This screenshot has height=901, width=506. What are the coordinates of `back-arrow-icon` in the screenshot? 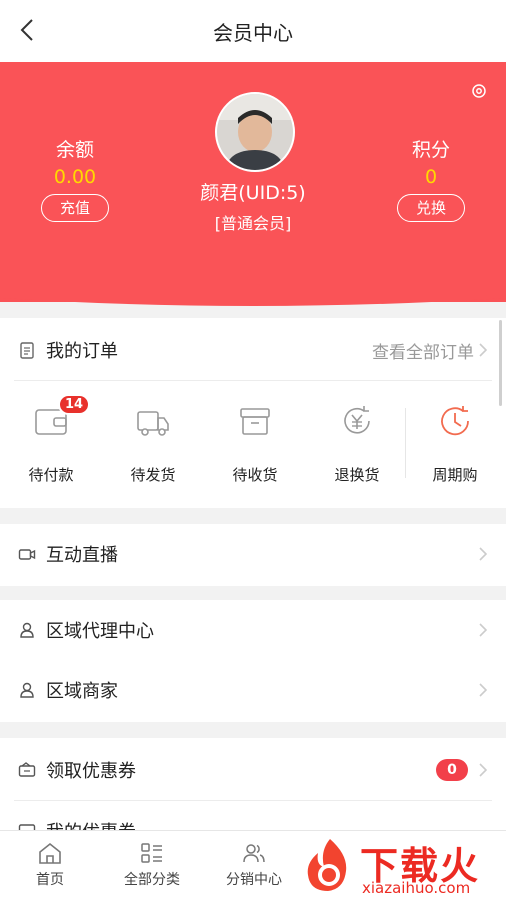 It's located at (28, 30).